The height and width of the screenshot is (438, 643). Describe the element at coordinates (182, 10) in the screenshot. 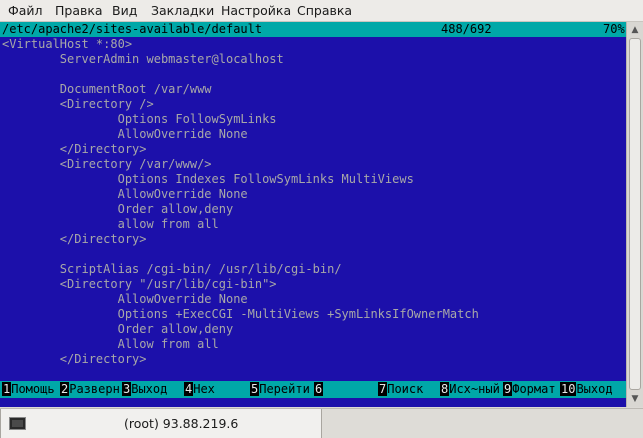

I see `menu-bookmarks: Закладки` at that location.